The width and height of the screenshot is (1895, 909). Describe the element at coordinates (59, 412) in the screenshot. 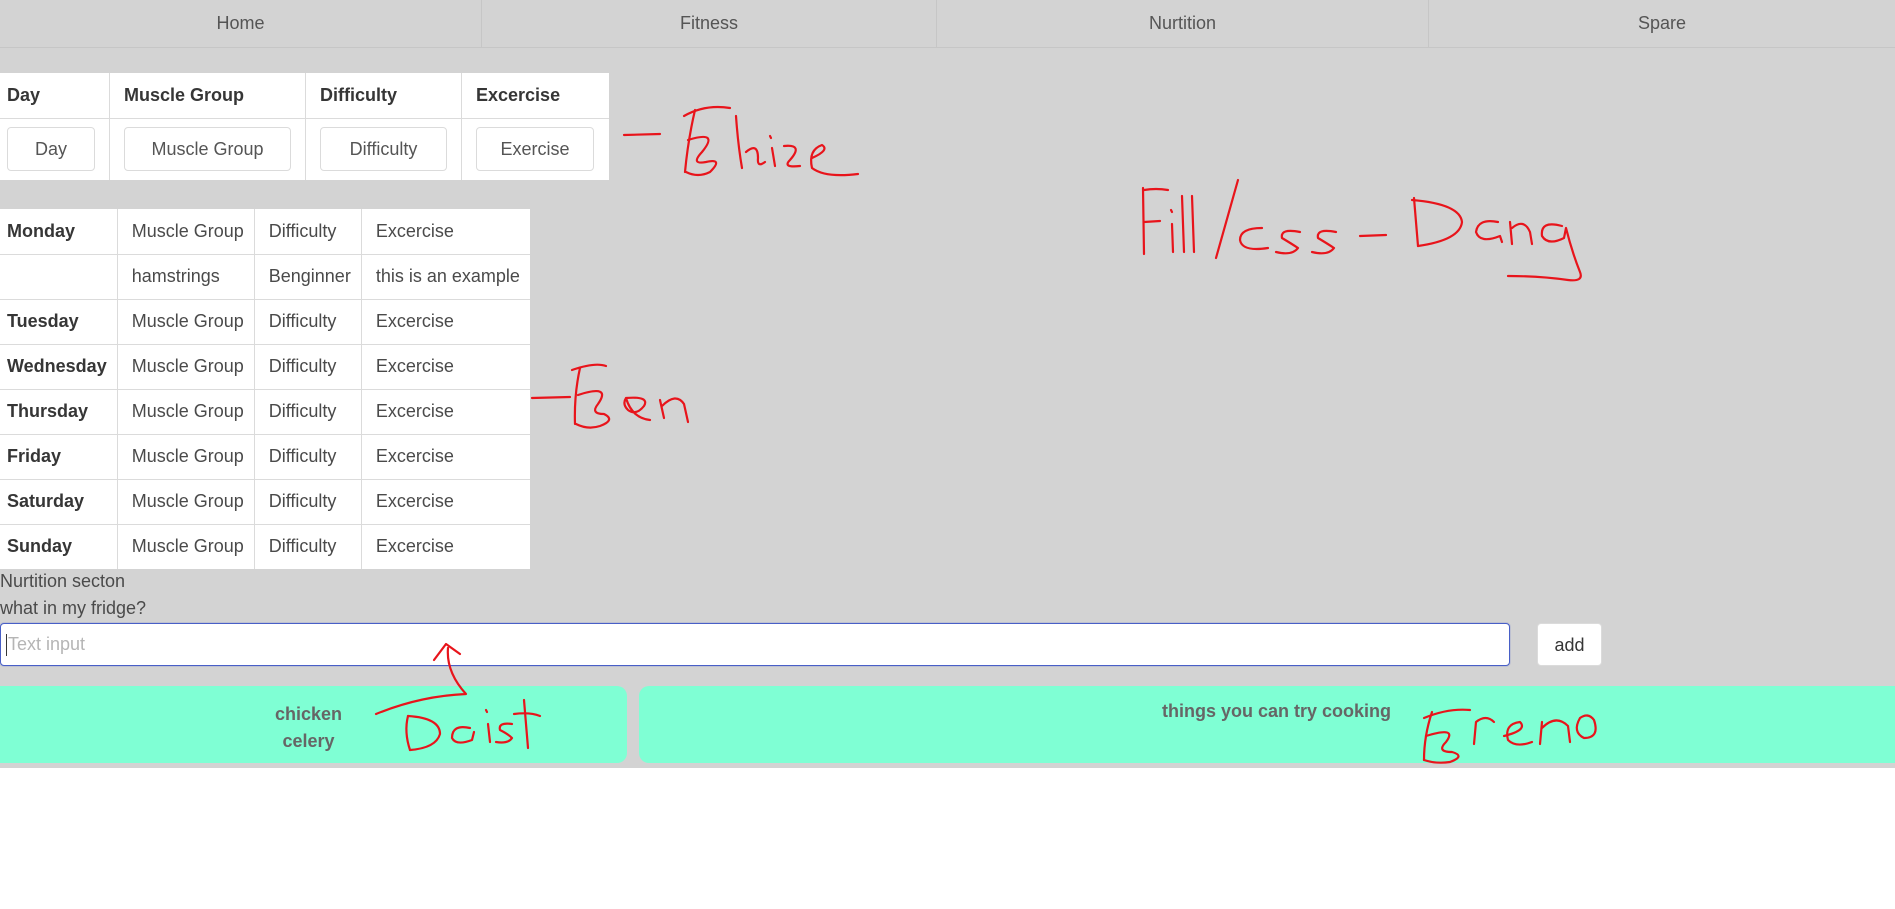

I see `day-cell: Thursday` at that location.